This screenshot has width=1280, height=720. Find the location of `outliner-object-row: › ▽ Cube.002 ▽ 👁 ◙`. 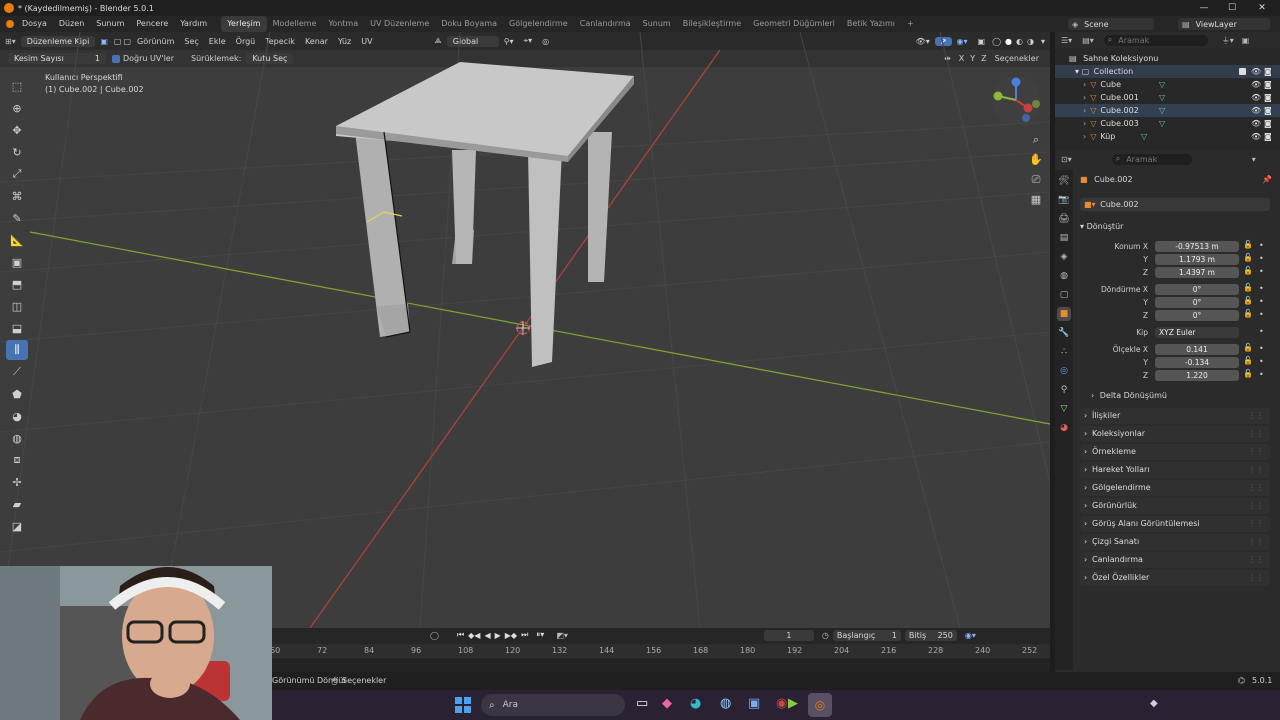

outliner-object-row: › ▽ Cube.002 ▽ 👁 ◙ is located at coordinates (1167, 110).